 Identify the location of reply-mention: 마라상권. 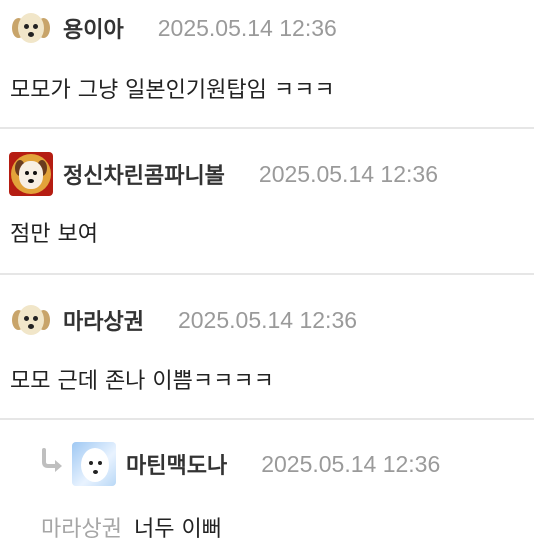
(81, 529).